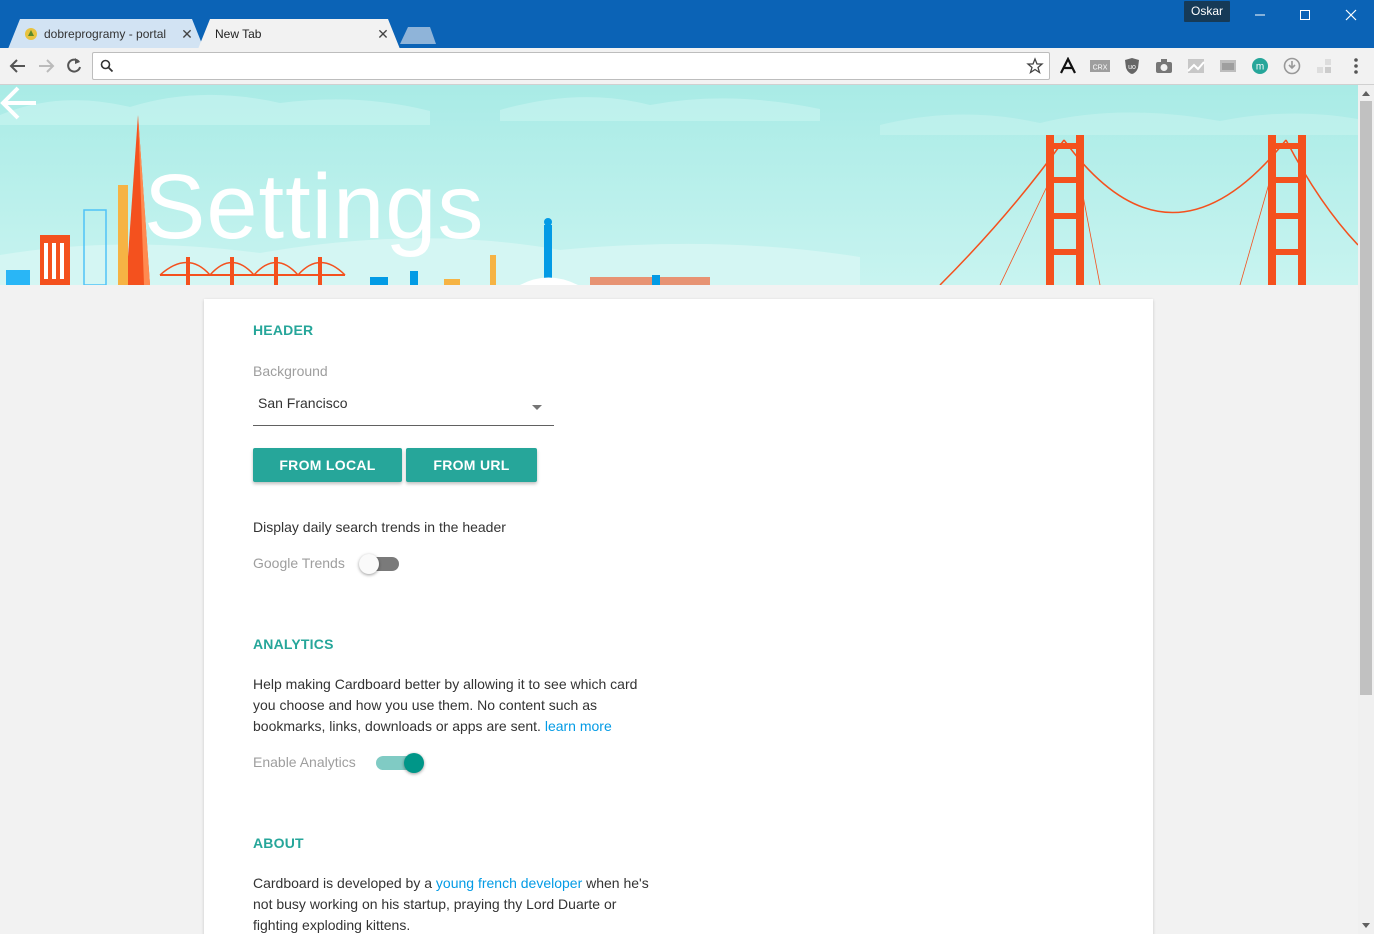 The image size is (1374, 934). What do you see at coordinates (278, 843) in the screenshot?
I see `about-section-title: ABOUT` at bounding box center [278, 843].